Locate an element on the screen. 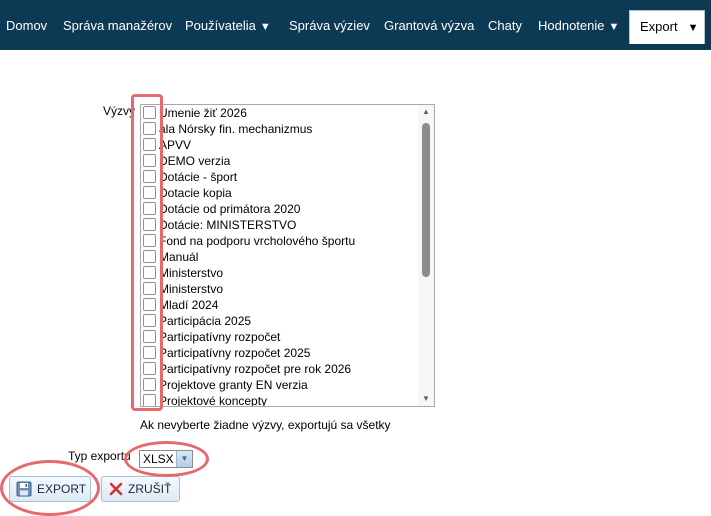 Image resolution: width=711 pixels, height=516 pixels. list-item: Dotácie: MINISTERSTVO is located at coordinates (279, 225).